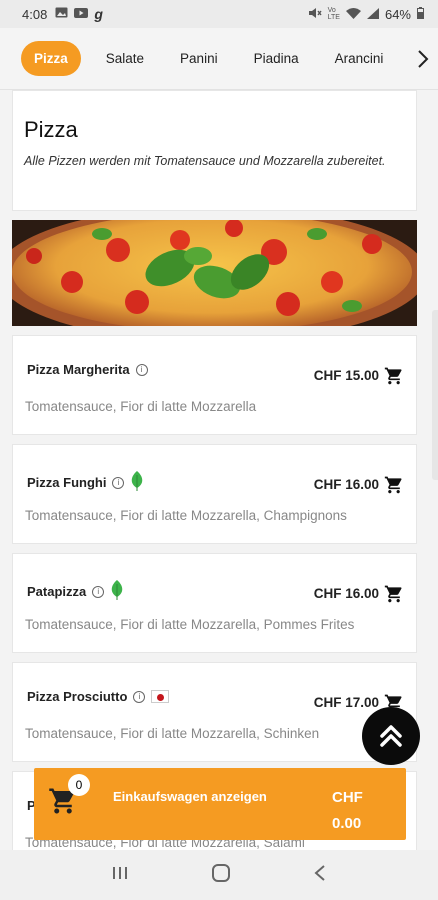 The image size is (438, 900). What do you see at coordinates (125, 58) in the screenshot?
I see `tab-salate: Salate` at bounding box center [125, 58].